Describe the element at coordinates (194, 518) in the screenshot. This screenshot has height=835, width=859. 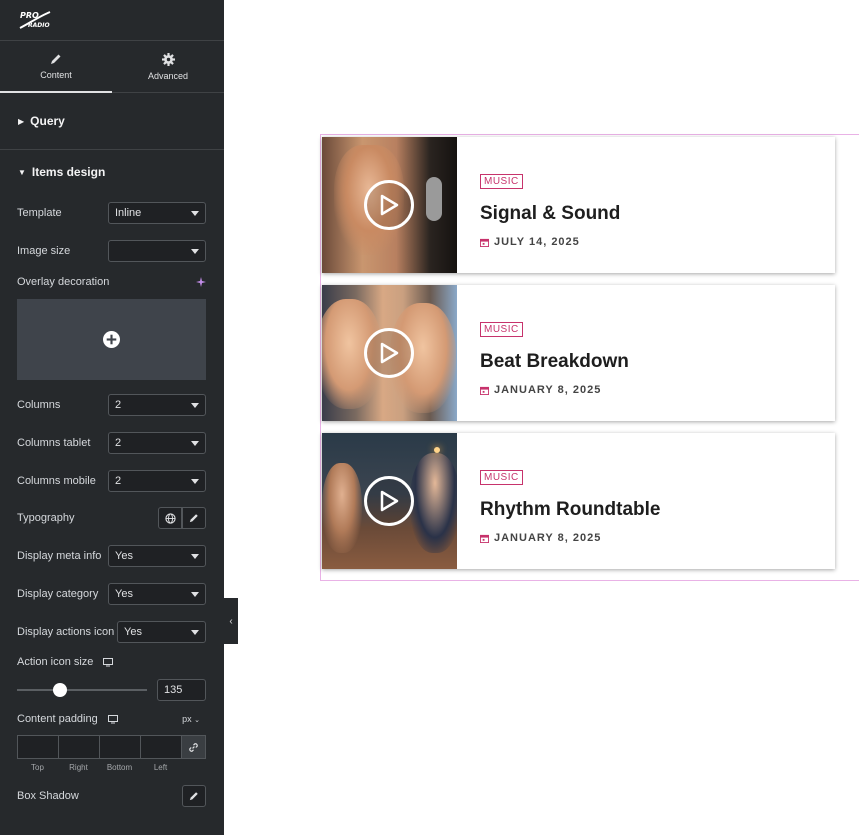
I see `typography-edit-button` at that location.